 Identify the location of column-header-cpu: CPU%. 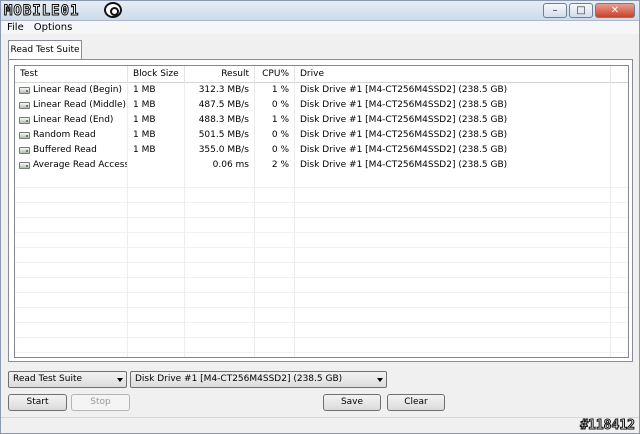
(275, 74).